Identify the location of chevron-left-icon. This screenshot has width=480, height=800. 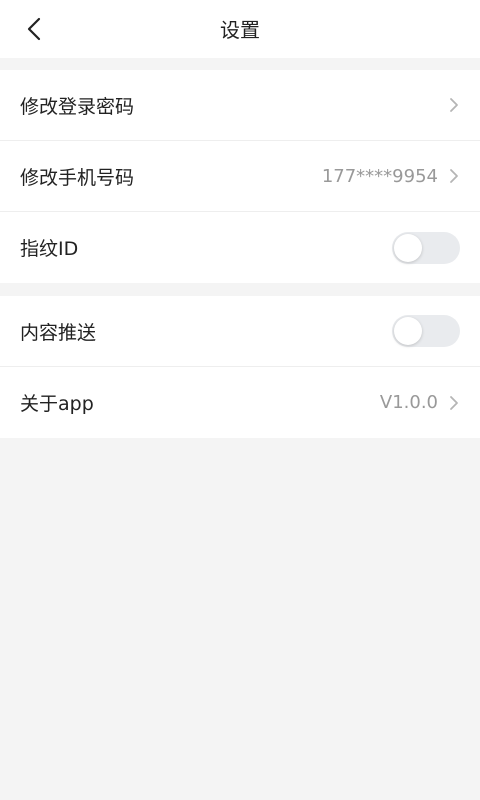
(34, 29).